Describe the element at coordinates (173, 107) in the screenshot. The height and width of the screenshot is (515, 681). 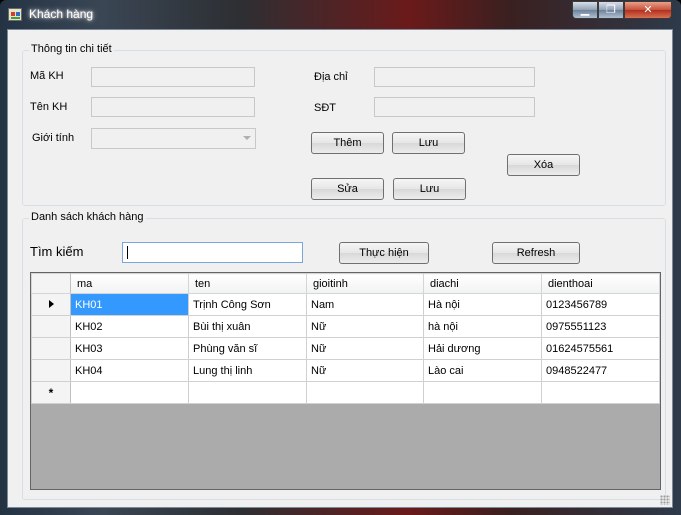
I see `ten-kh-field` at that location.